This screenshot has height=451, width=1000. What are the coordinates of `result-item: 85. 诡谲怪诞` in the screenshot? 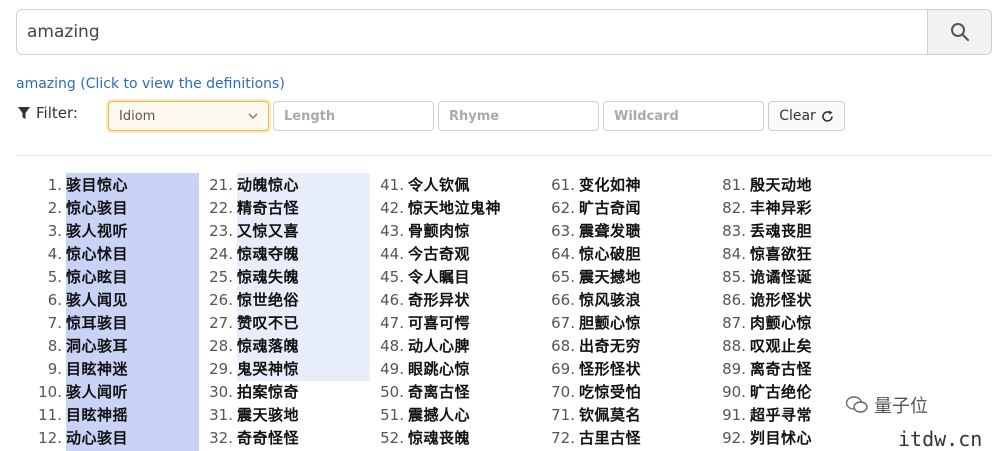 It's located at (756, 276).